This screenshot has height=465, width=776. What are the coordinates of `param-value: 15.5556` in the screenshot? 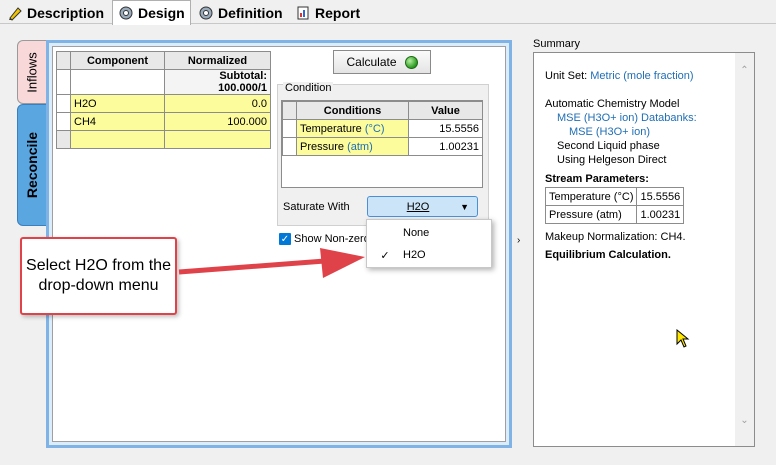 It's located at (660, 196).